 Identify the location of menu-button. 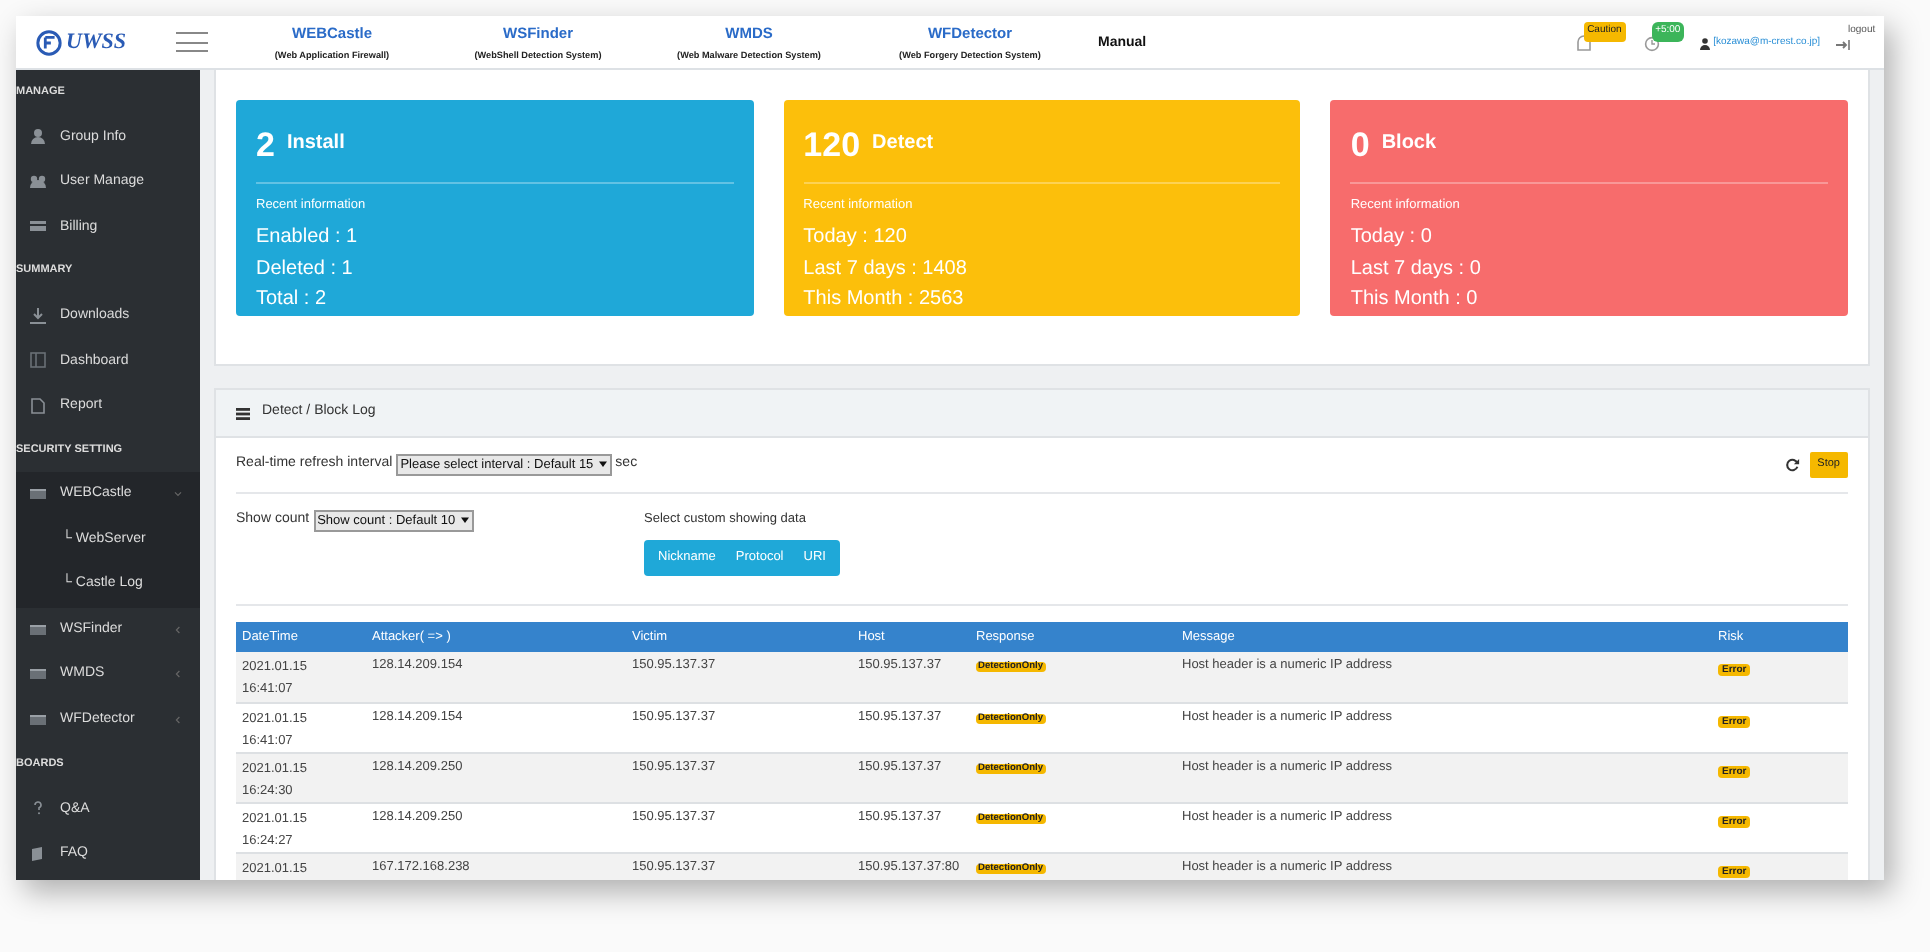
(192, 42).